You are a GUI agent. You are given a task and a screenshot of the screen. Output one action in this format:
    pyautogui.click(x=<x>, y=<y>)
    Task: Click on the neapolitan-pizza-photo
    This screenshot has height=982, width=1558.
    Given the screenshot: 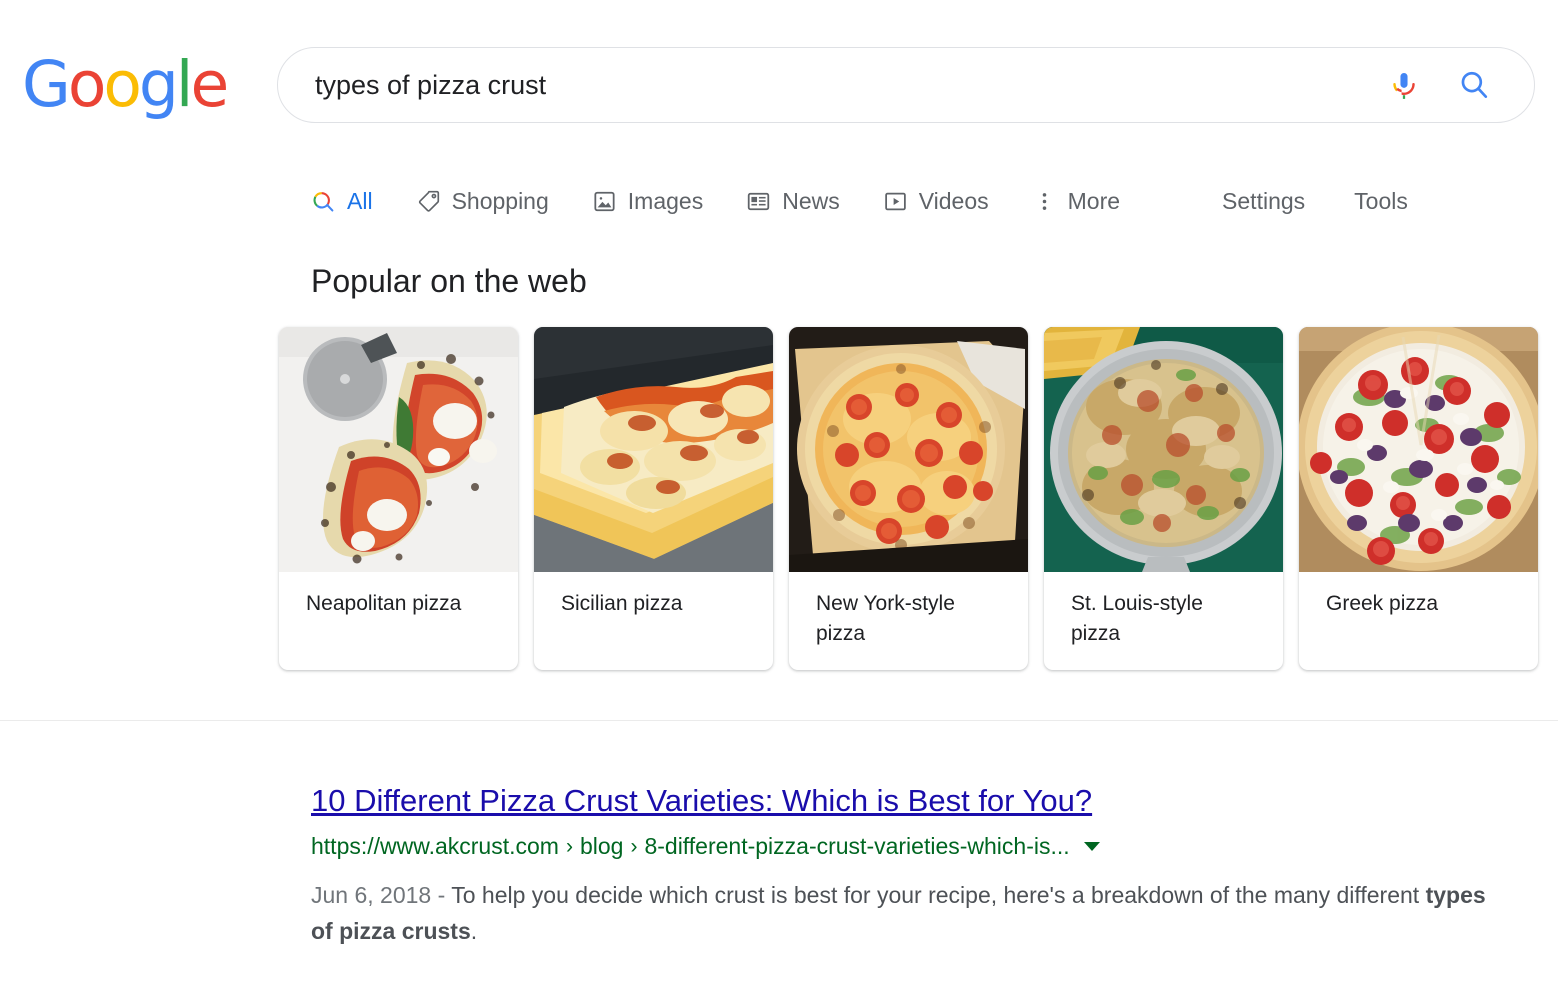 What is the action you would take?
    pyautogui.click(x=398, y=450)
    